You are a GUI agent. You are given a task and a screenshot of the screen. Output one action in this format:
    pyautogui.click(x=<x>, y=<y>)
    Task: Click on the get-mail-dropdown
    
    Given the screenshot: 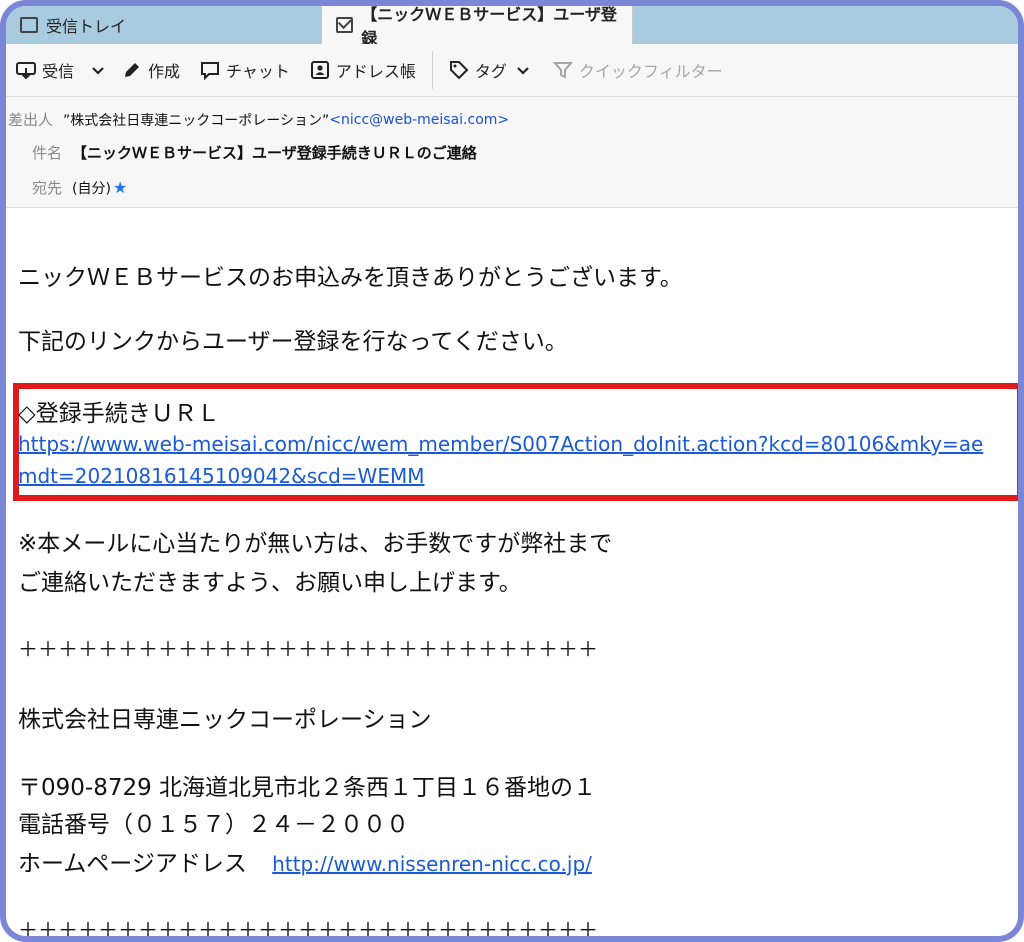 What is the action you would take?
    pyautogui.click(x=98, y=70)
    